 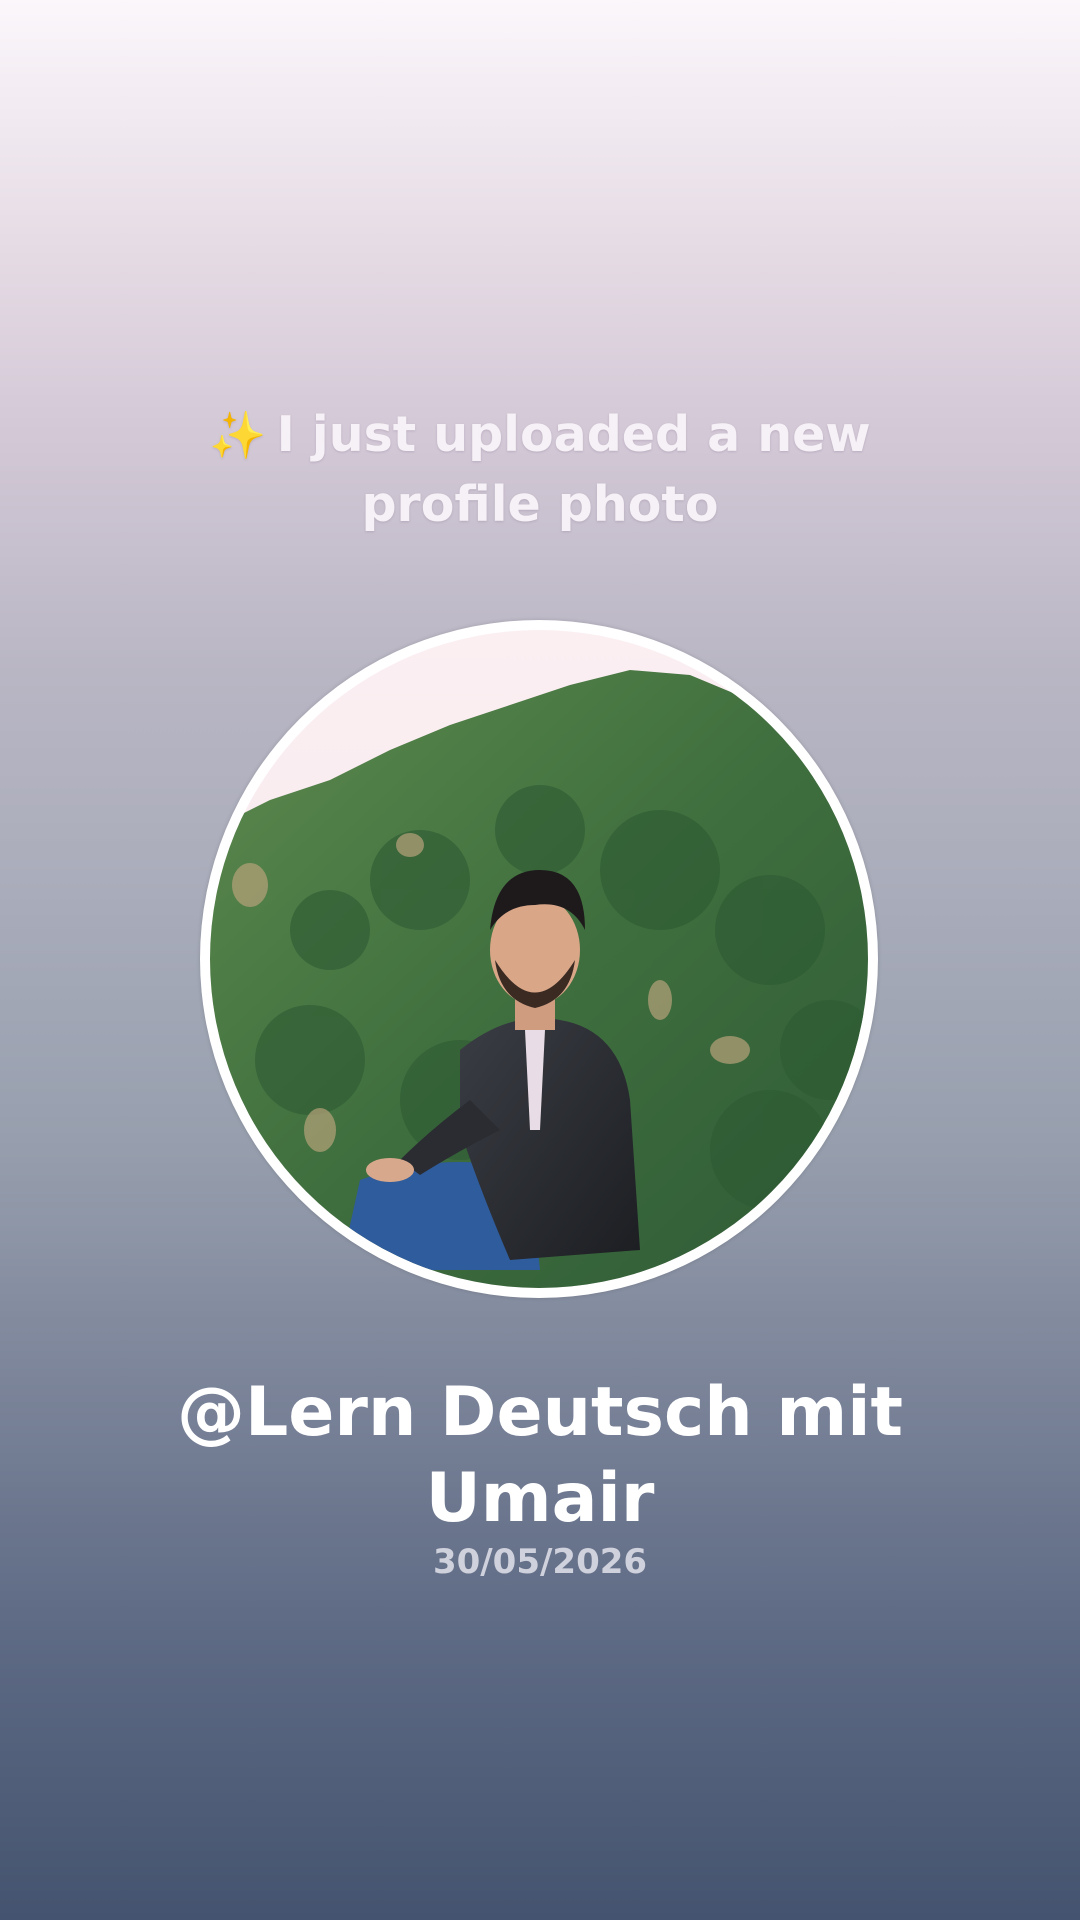 I want to click on username-line-1: @Lern Deutsch mit, so click(x=540, y=1412).